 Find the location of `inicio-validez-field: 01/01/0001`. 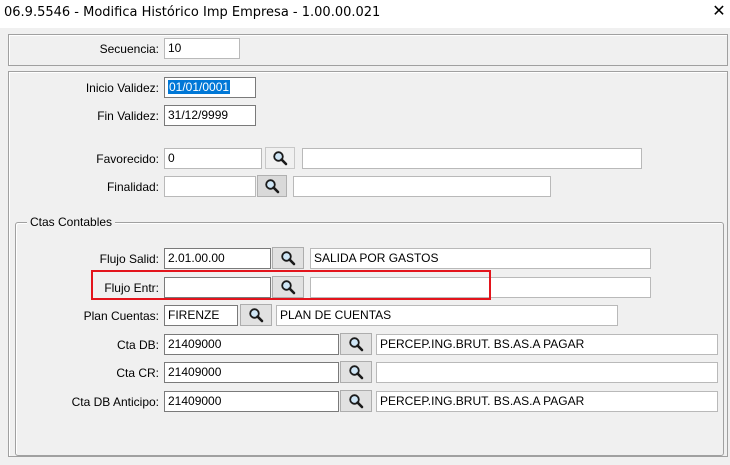

inicio-validez-field: 01/01/0001 is located at coordinates (210, 87).